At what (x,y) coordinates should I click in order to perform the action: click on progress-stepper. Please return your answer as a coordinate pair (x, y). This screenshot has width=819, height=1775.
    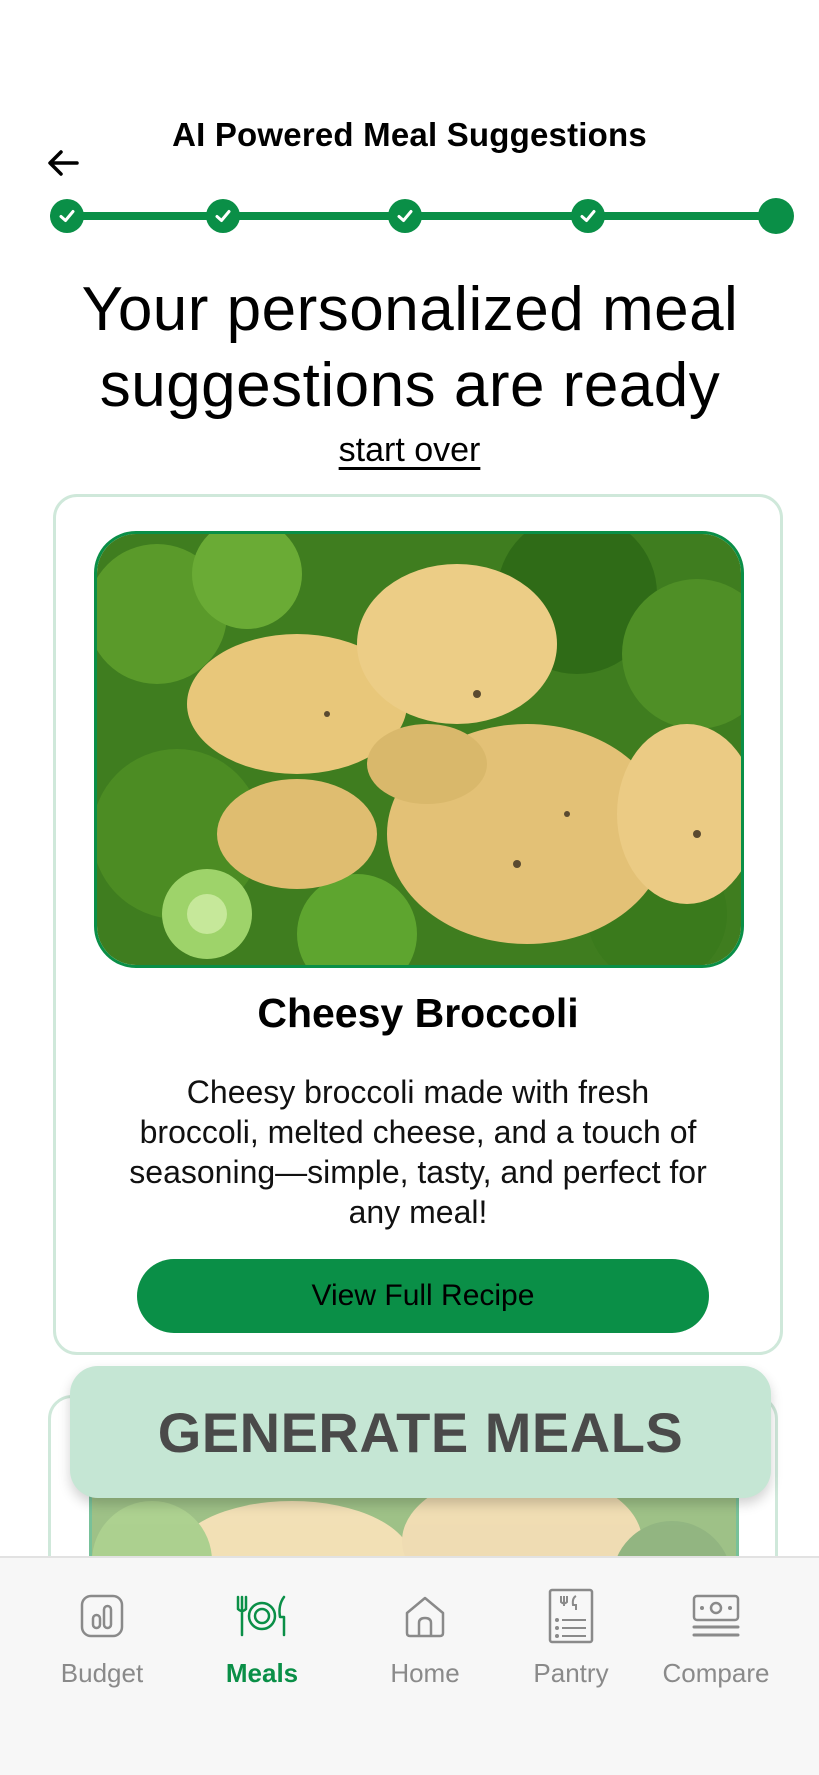
    Looking at the image, I should click on (422, 216).